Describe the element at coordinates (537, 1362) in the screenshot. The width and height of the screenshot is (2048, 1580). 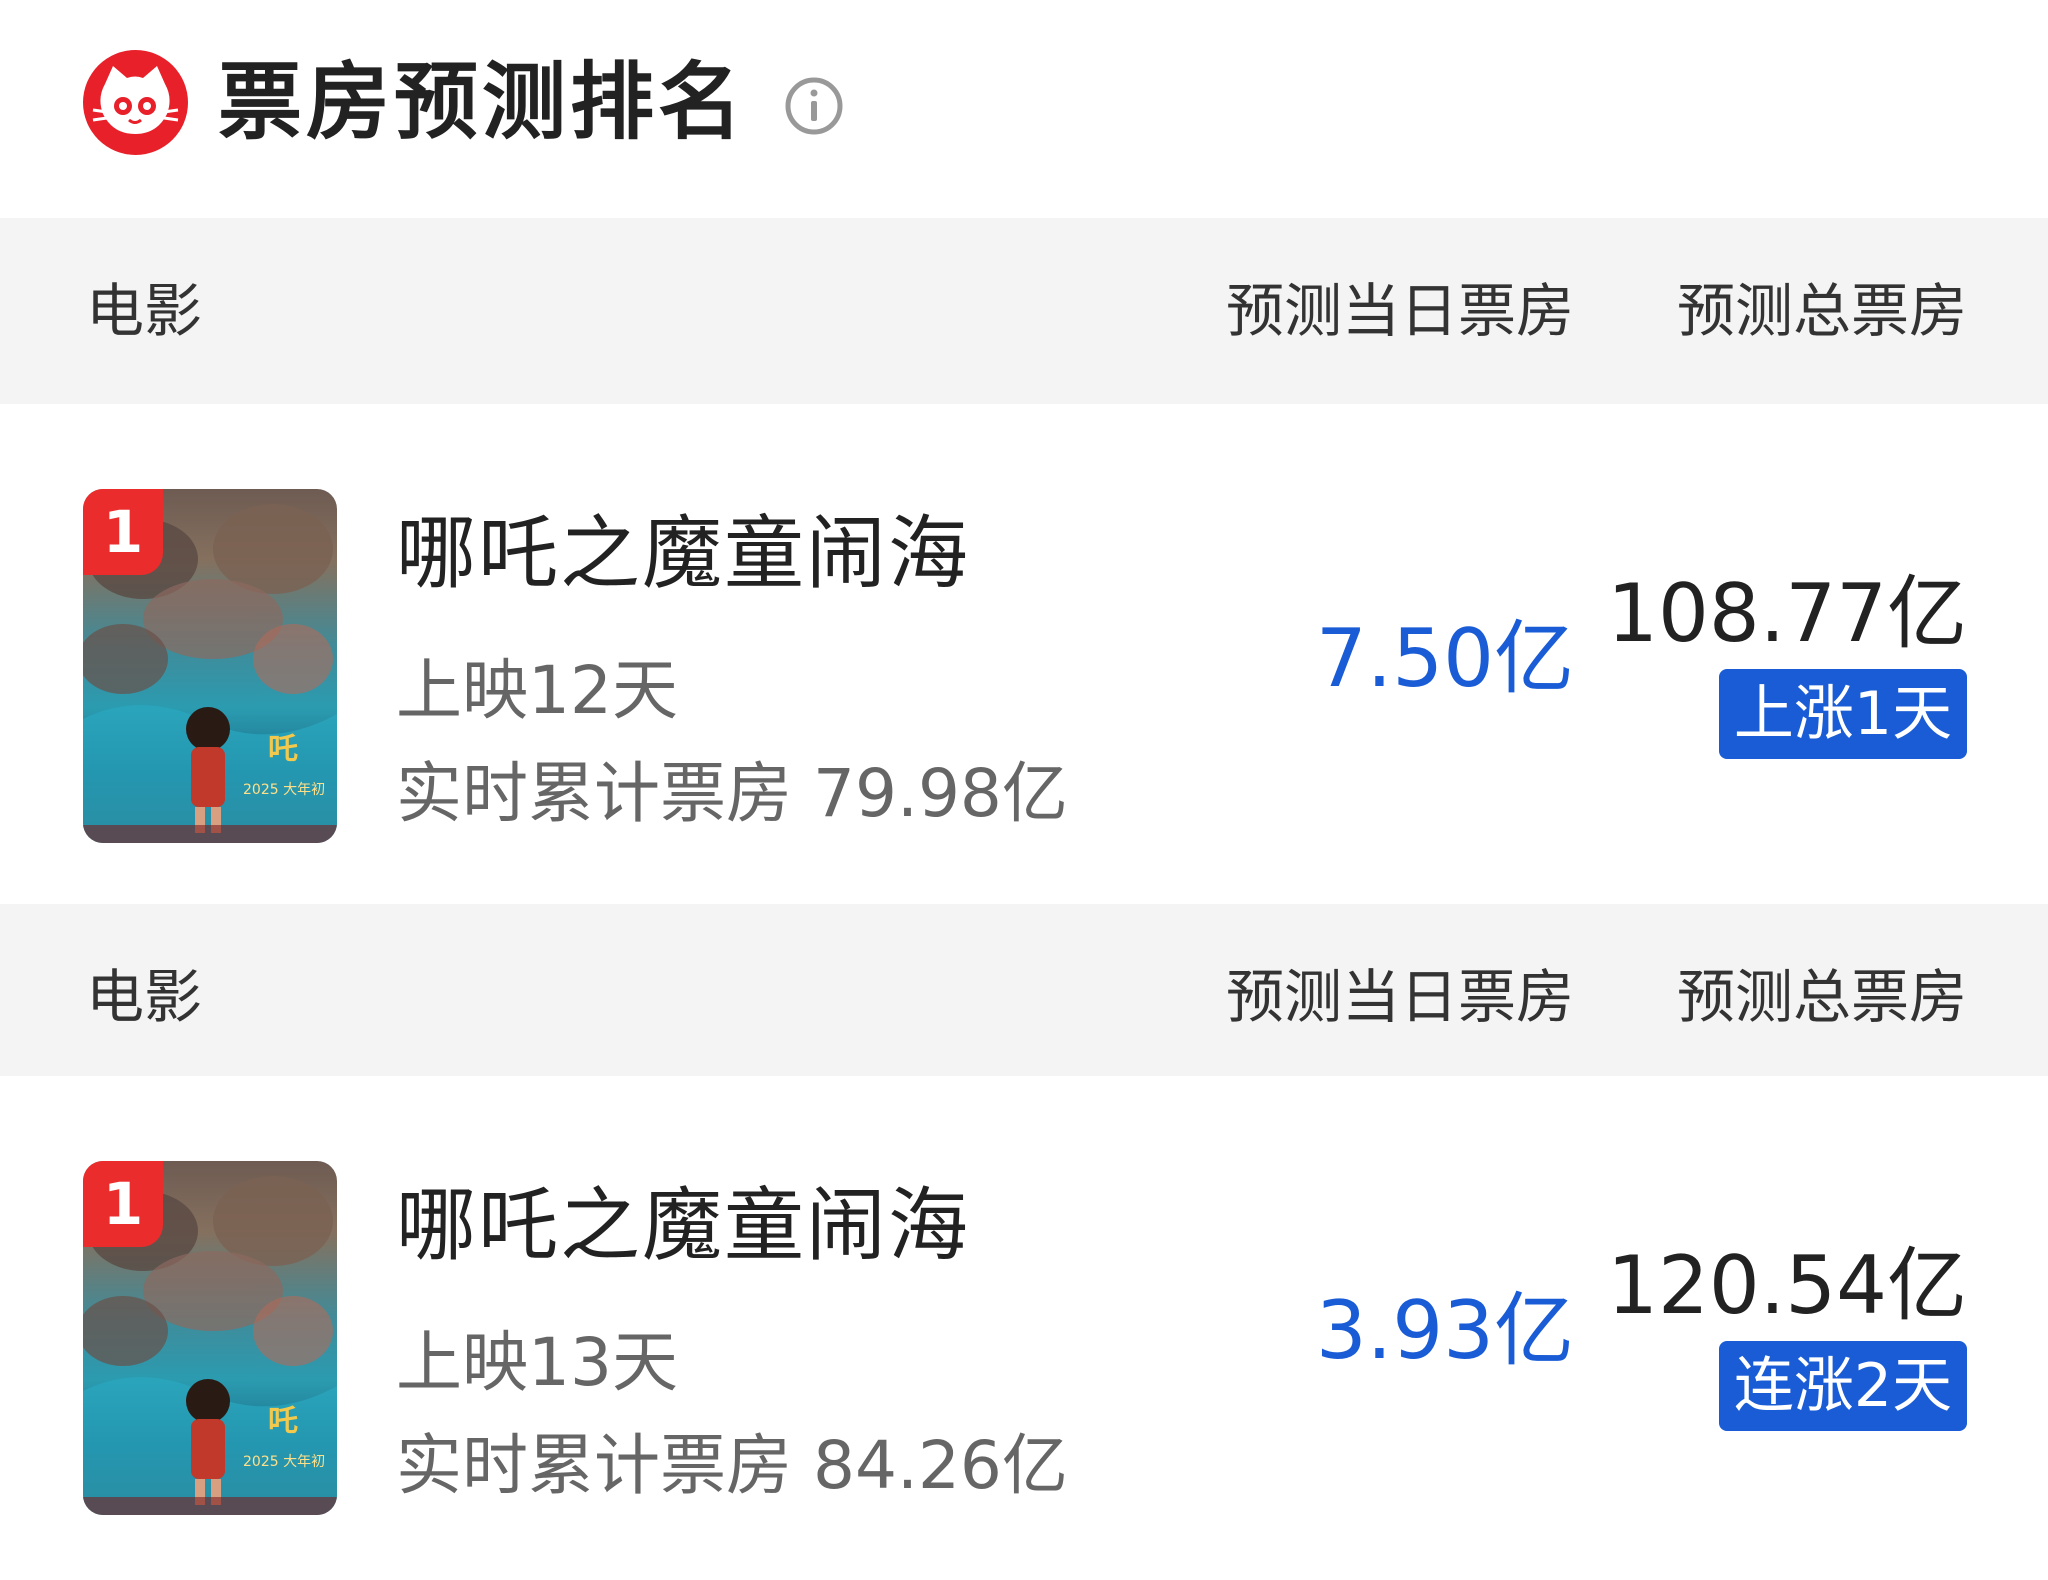
I see `release-days: 上映13天` at that location.